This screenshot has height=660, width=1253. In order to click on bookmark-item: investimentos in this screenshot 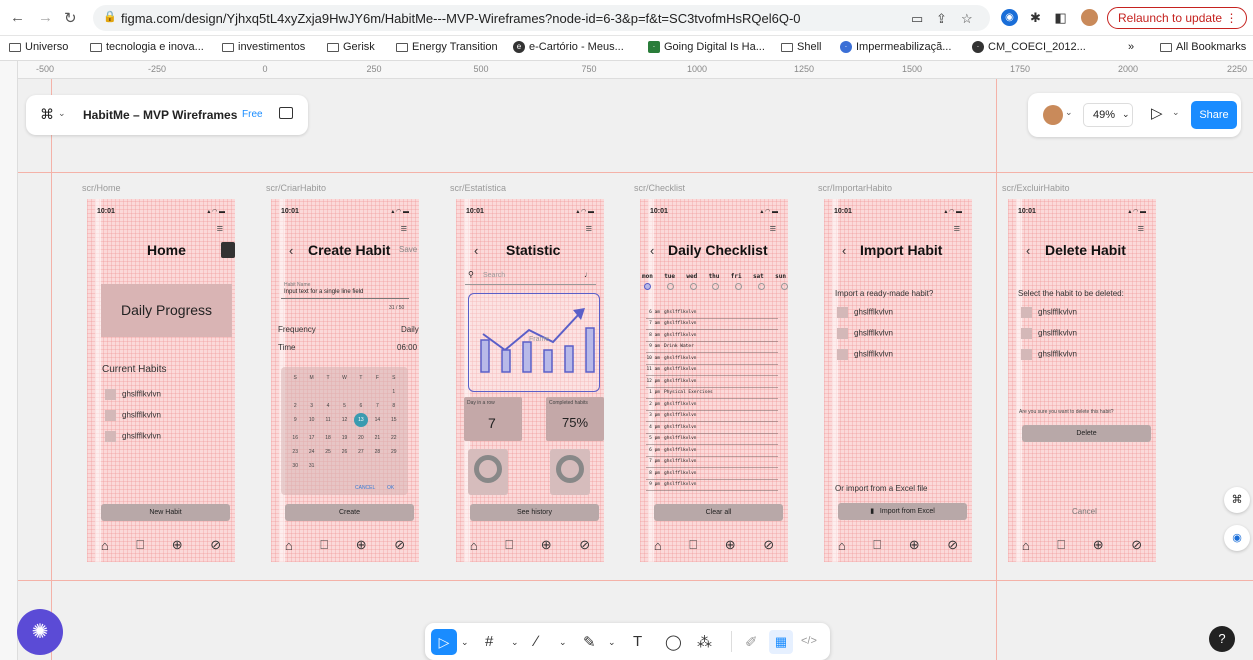, I will do `click(263, 47)`.